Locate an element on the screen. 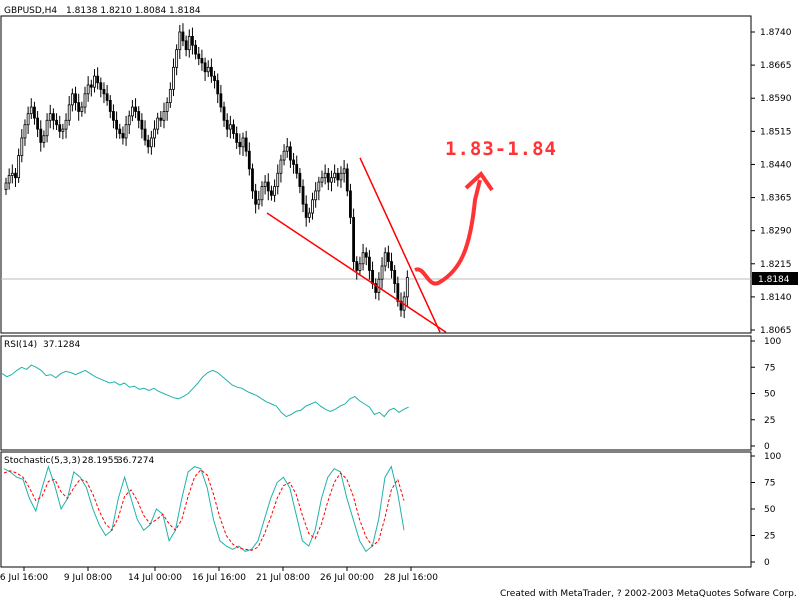 The width and height of the screenshot is (800, 600). price-tick-label: 1.8440 is located at coordinates (776, 165).